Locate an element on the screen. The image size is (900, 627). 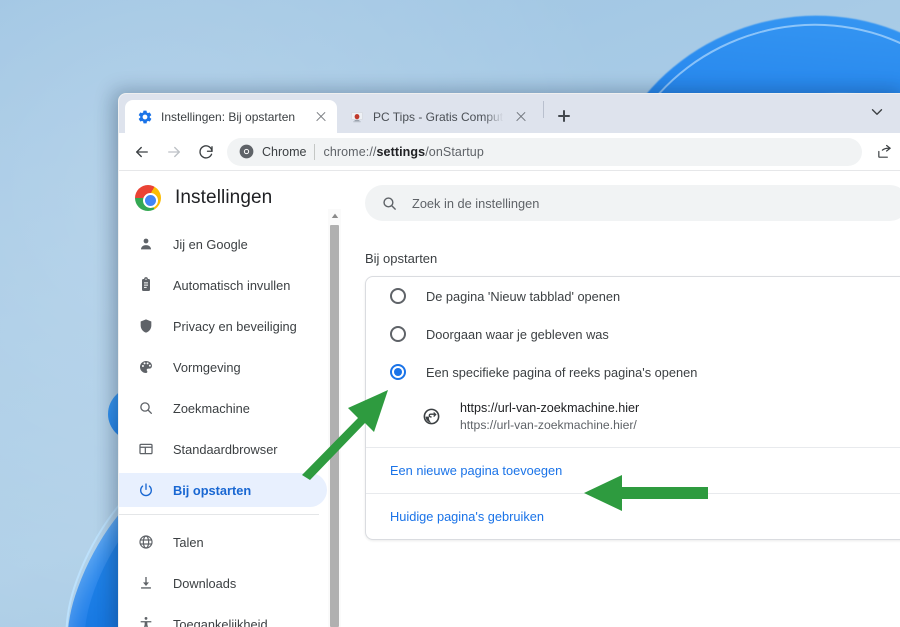
search-wrapper: Zoek in de instellingen is located at coordinates (620, 196).